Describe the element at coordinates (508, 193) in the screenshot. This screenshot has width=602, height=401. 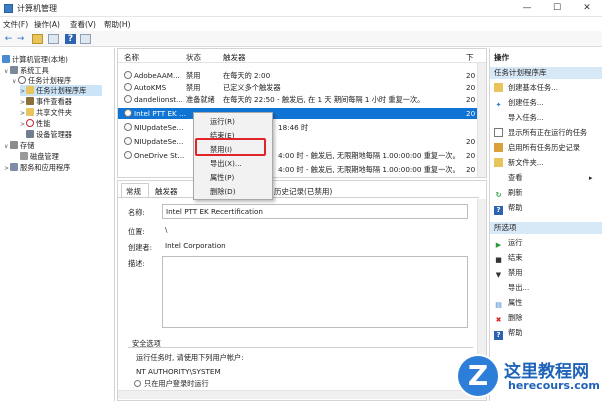
I see `action-refresh: ↻ 刷新` at that location.